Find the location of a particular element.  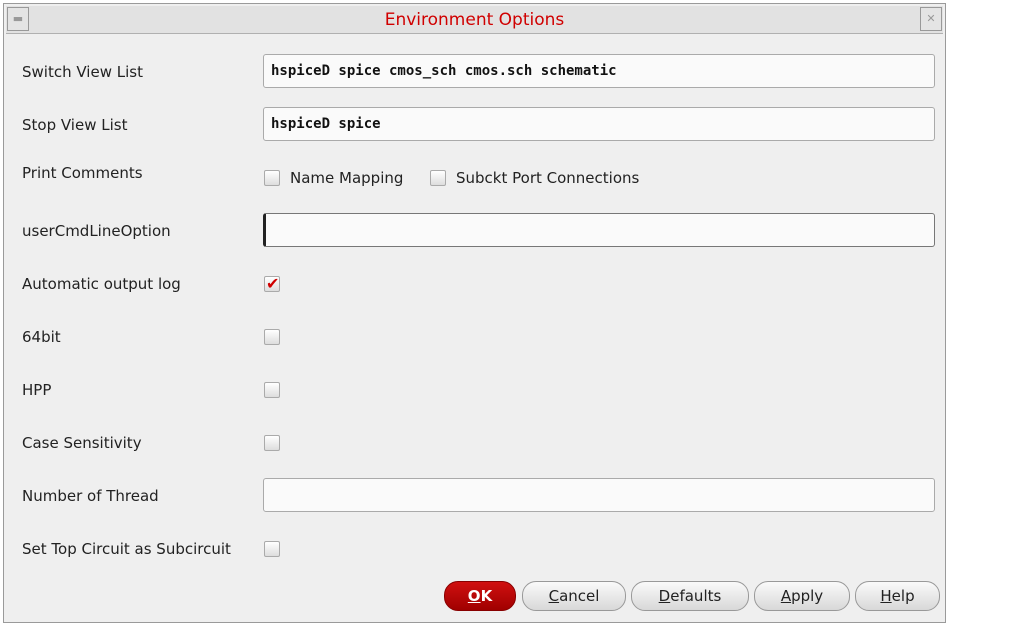

name-mapping-label: Name Mapping is located at coordinates (347, 178).